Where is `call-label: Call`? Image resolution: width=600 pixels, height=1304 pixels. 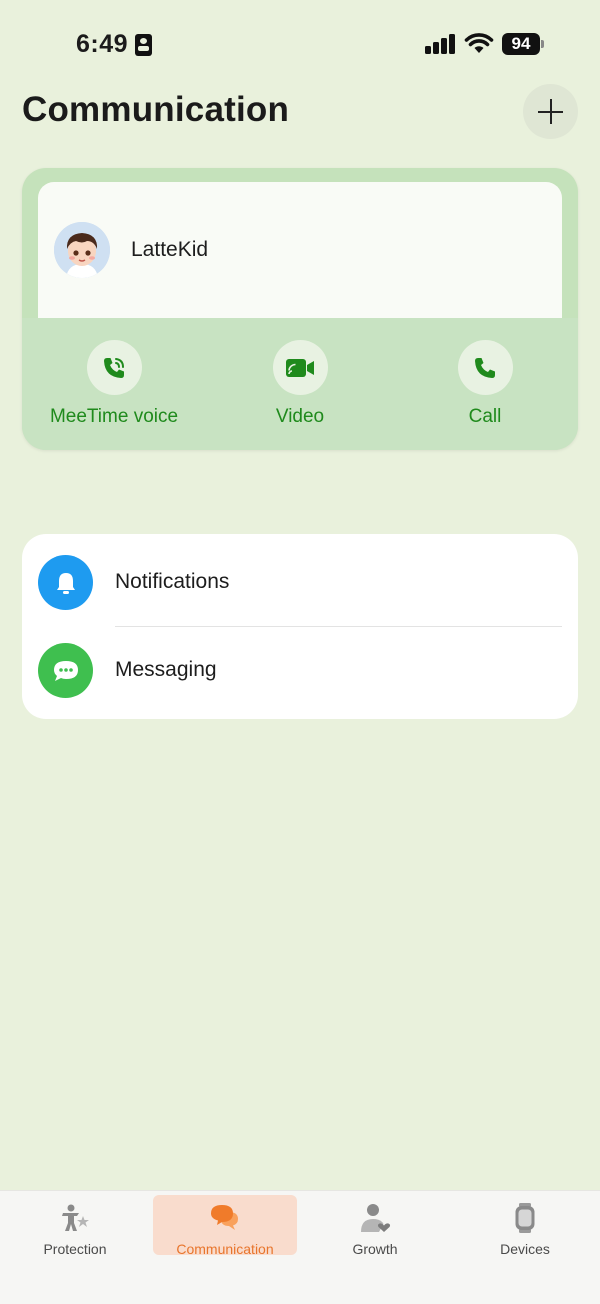
call-label: Call is located at coordinates (485, 416).